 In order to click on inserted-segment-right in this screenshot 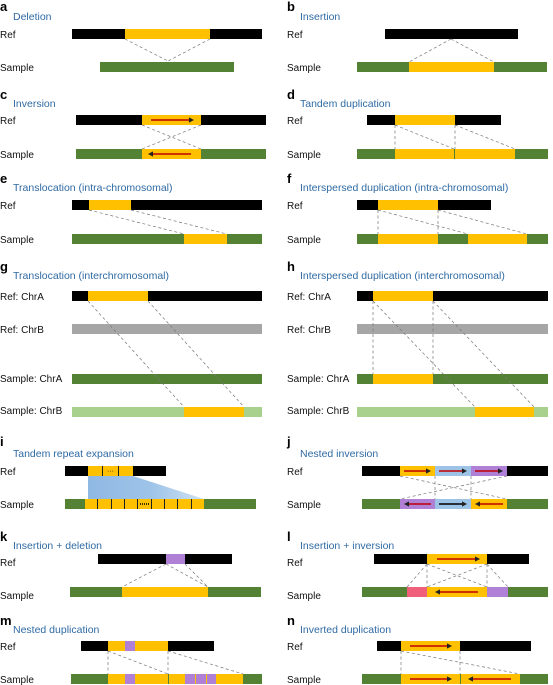, I will do `click(497, 592)`.